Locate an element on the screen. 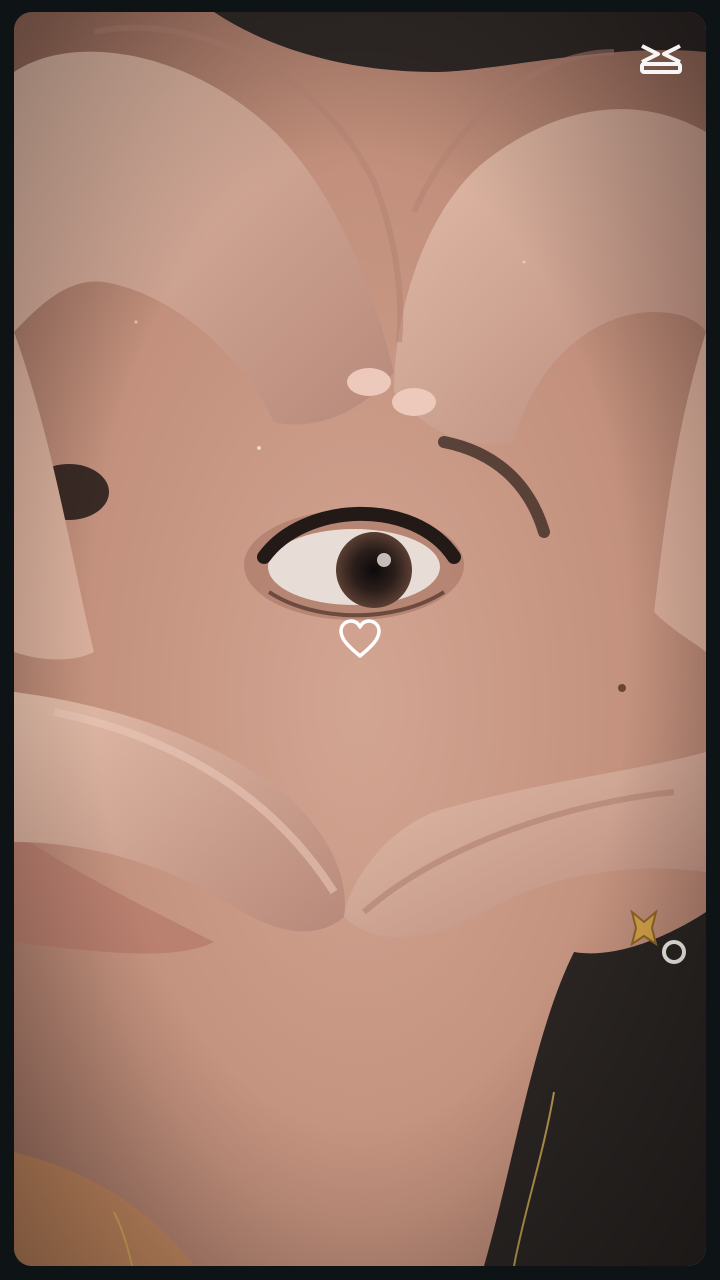  heart-outline-icon is located at coordinates (360, 639).